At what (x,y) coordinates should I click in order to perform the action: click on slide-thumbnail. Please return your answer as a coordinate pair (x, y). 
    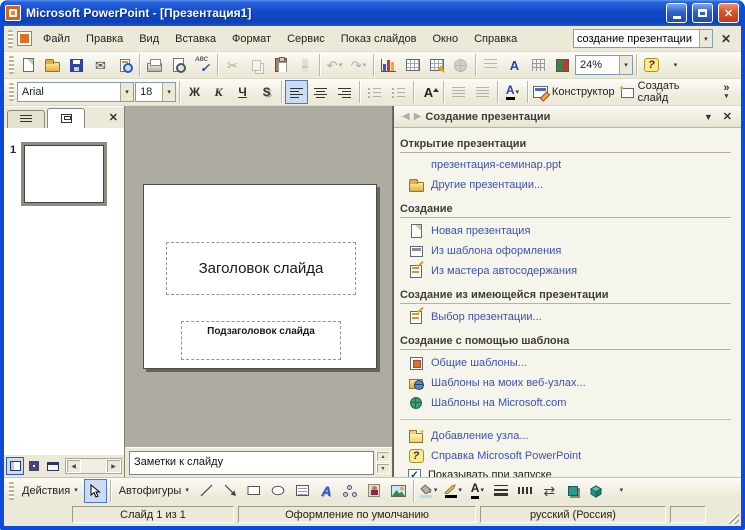
    Looking at the image, I should click on (64, 174).